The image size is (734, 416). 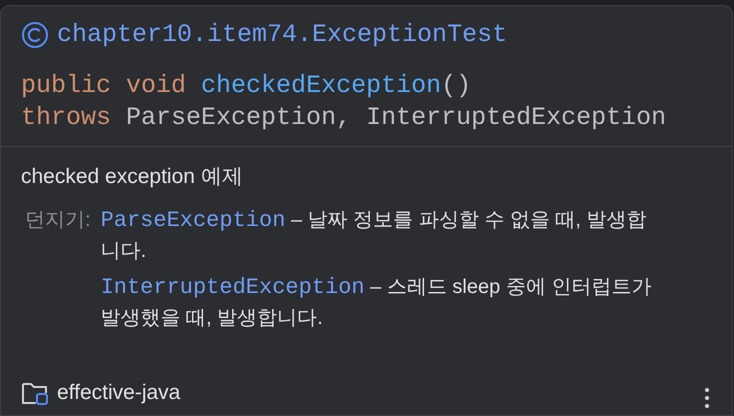 What do you see at coordinates (374, 235) in the screenshot?
I see `exception-description: ParseException – 날짜 정보를 파싱할 수 없을 때, 발생합니다.` at bounding box center [374, 235].